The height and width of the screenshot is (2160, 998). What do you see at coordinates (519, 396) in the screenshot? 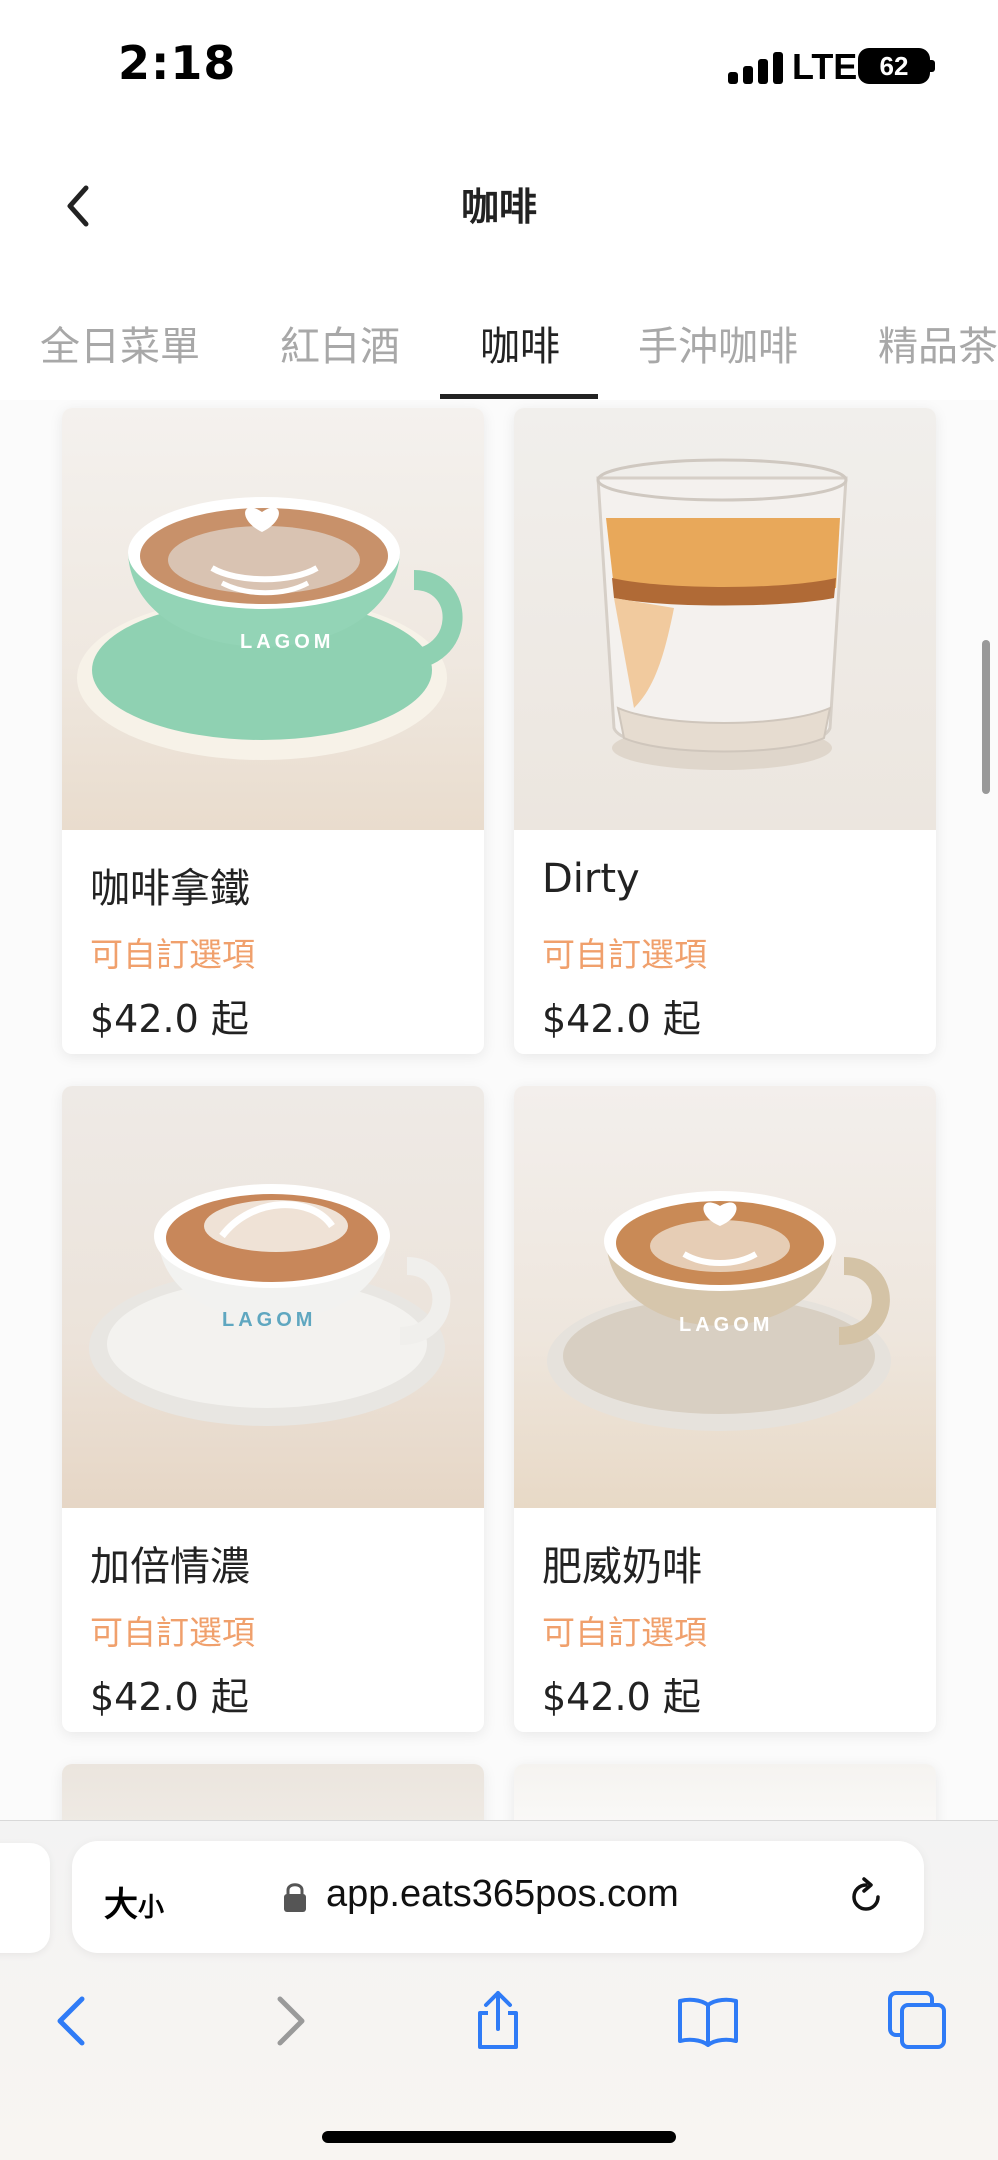
I see `active-tab-indicator` at bounding box center [519, 396].